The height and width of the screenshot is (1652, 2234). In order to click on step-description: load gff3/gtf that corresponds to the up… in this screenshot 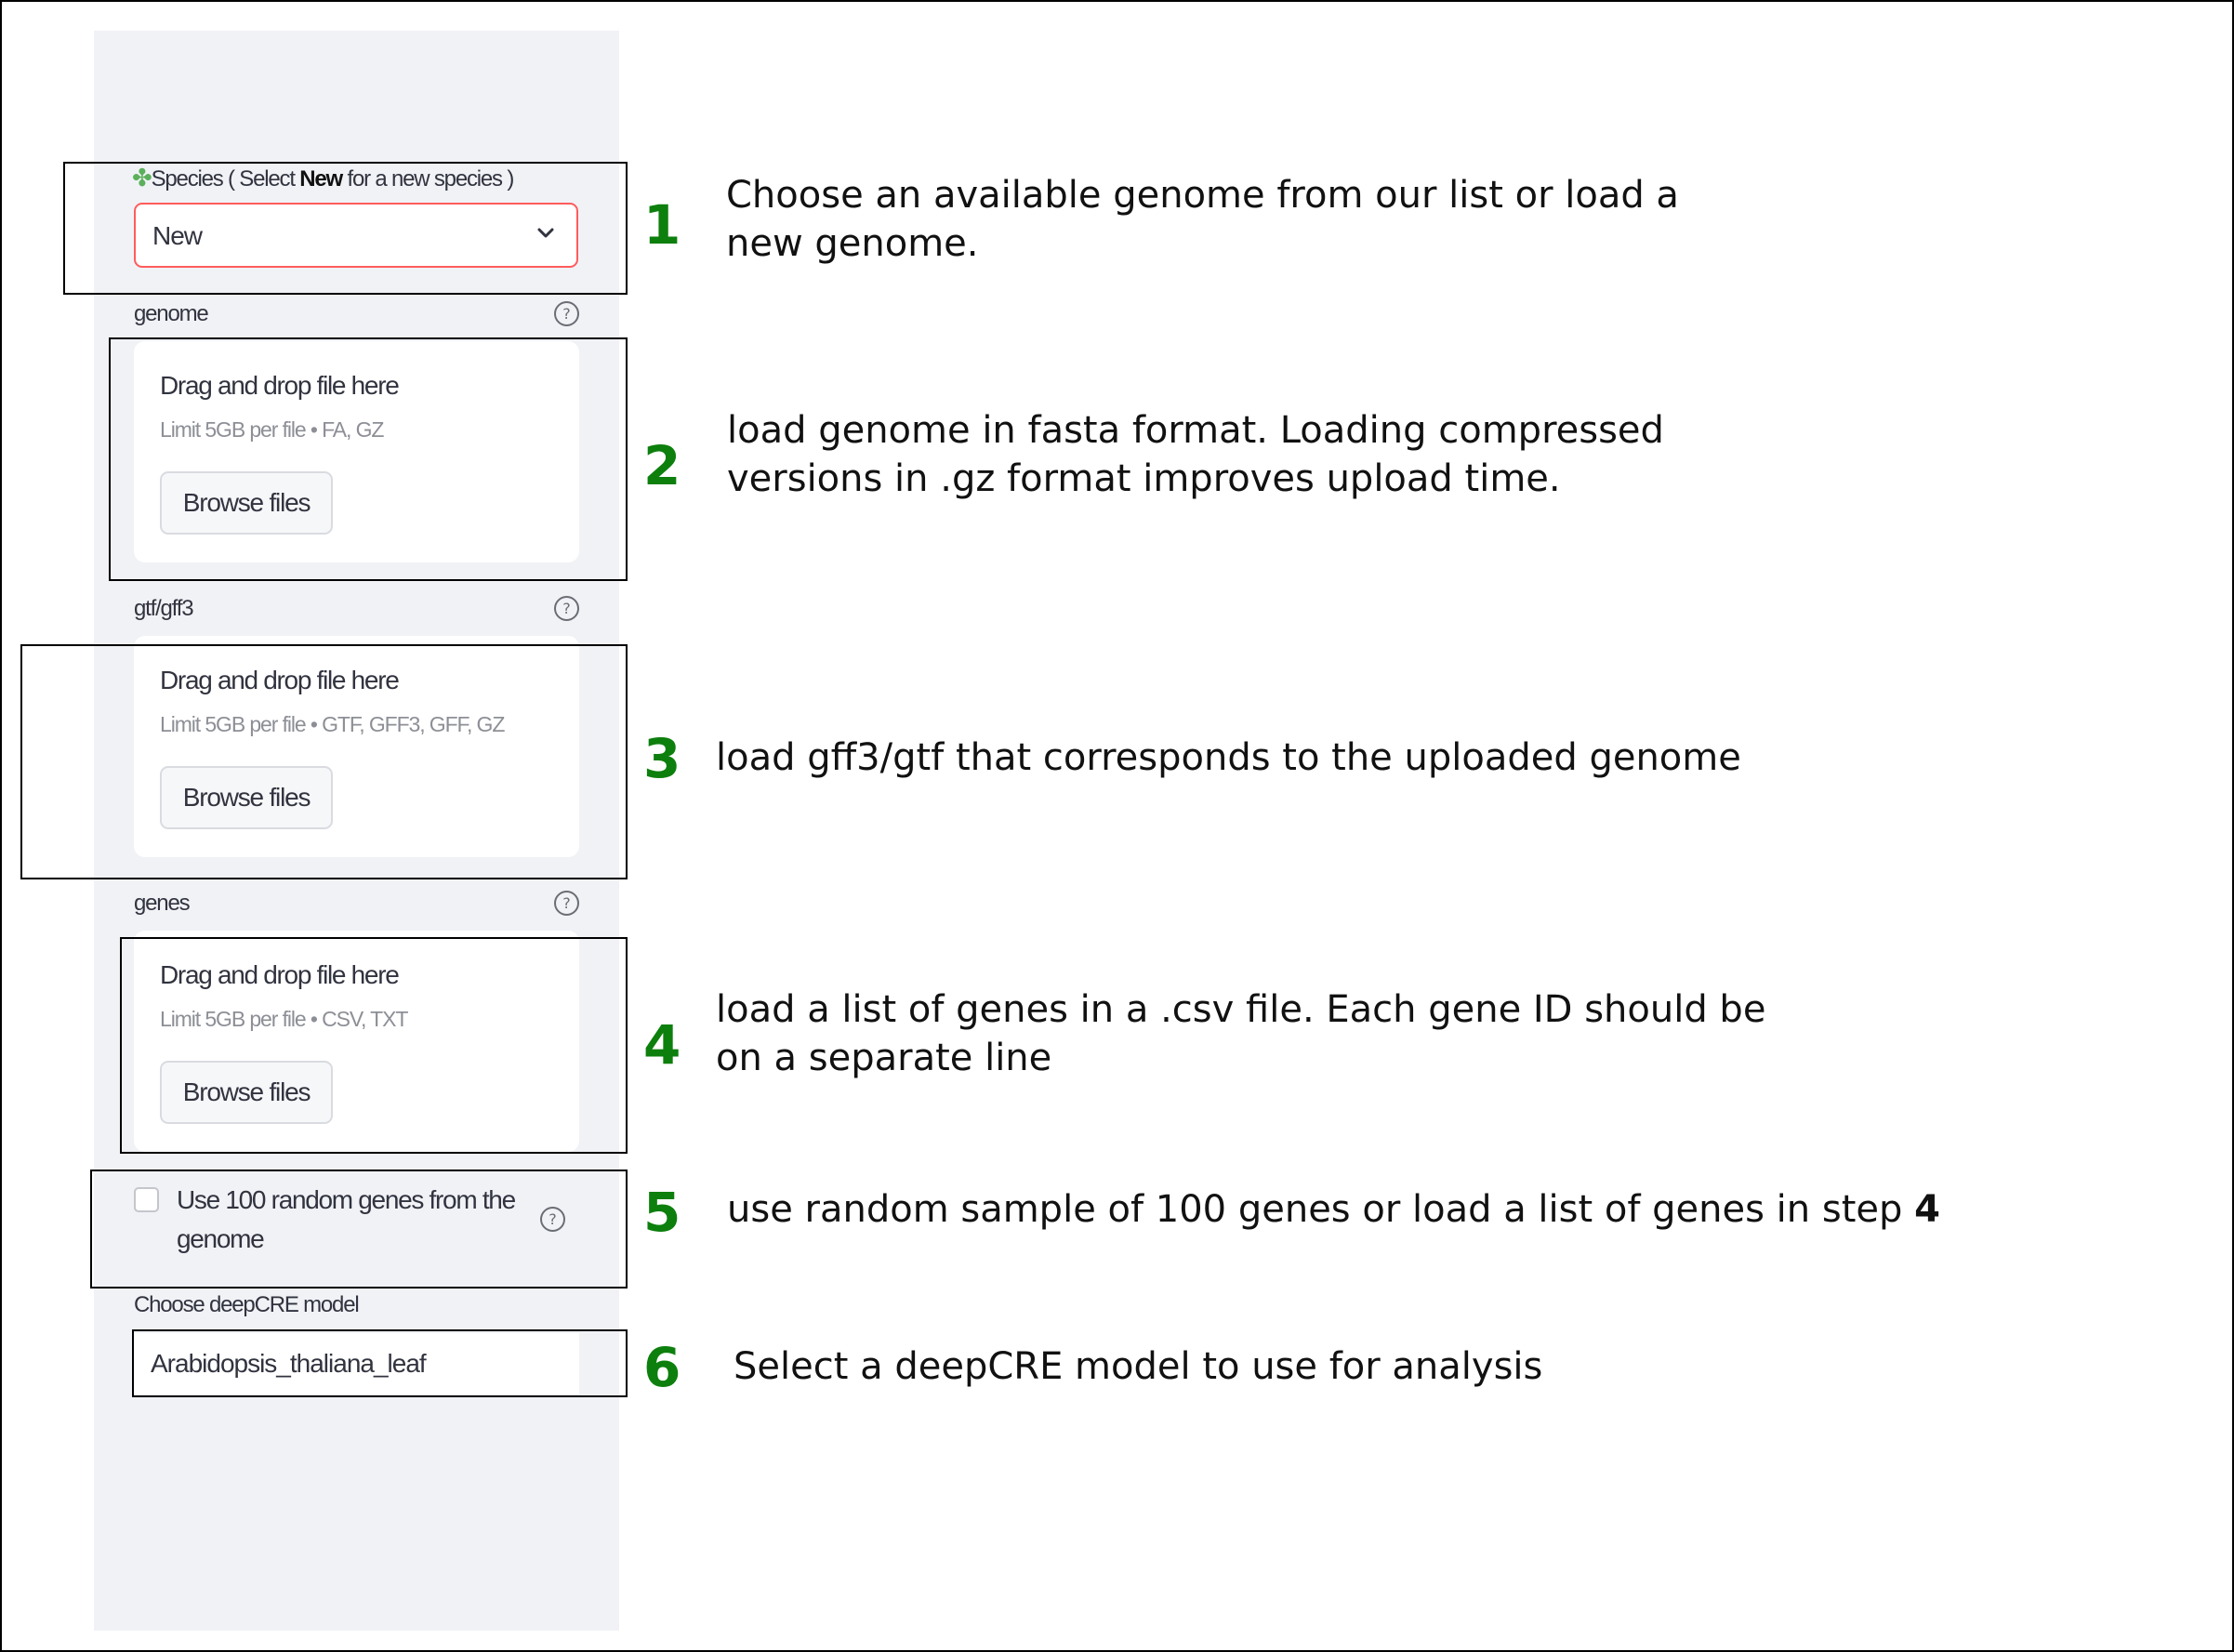, I will do `click(1228, 757)`.